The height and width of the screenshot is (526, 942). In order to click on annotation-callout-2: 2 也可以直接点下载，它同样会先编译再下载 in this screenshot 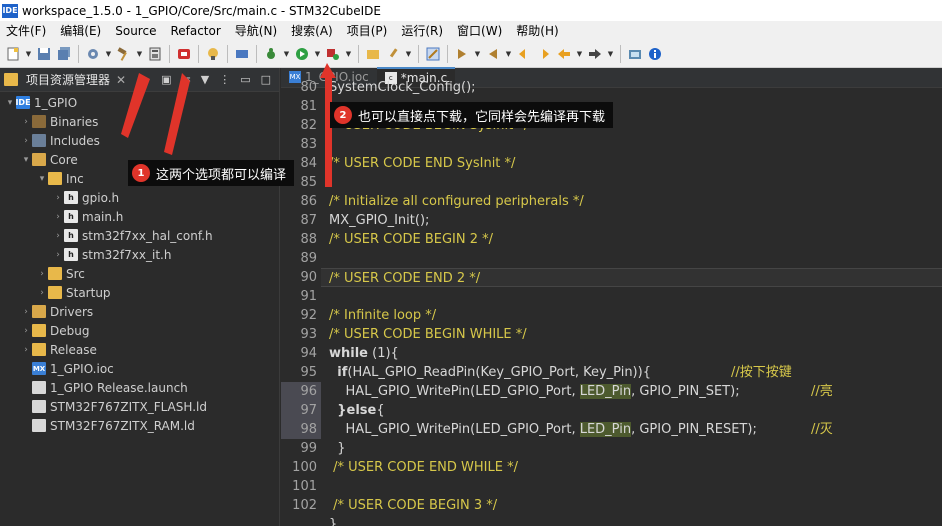, I will do `click(472, 115)`.